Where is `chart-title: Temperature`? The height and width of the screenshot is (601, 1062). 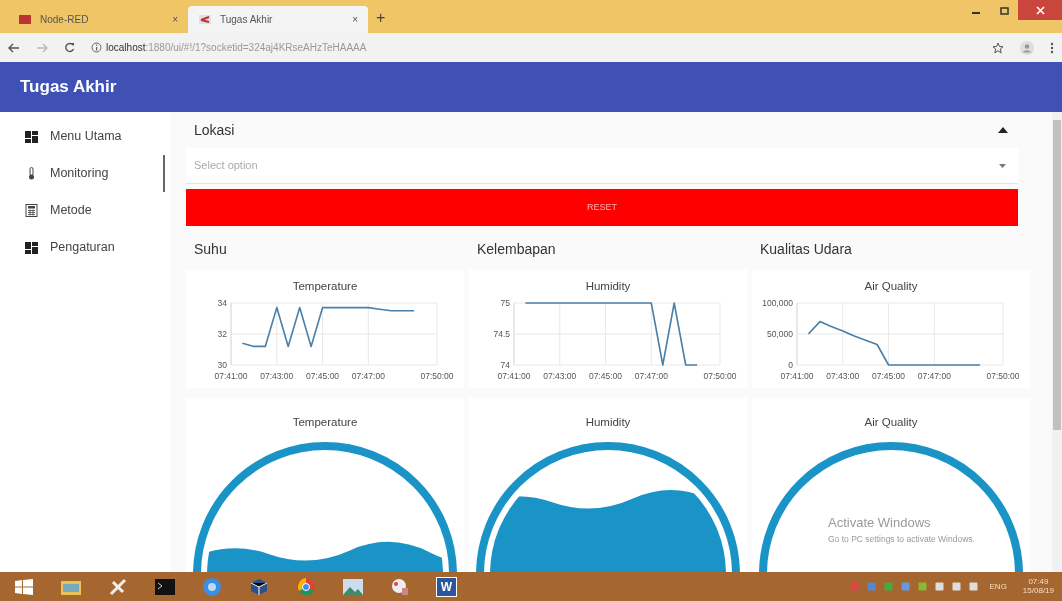 chart-title: Temperature is located at coordinates (325, 286).